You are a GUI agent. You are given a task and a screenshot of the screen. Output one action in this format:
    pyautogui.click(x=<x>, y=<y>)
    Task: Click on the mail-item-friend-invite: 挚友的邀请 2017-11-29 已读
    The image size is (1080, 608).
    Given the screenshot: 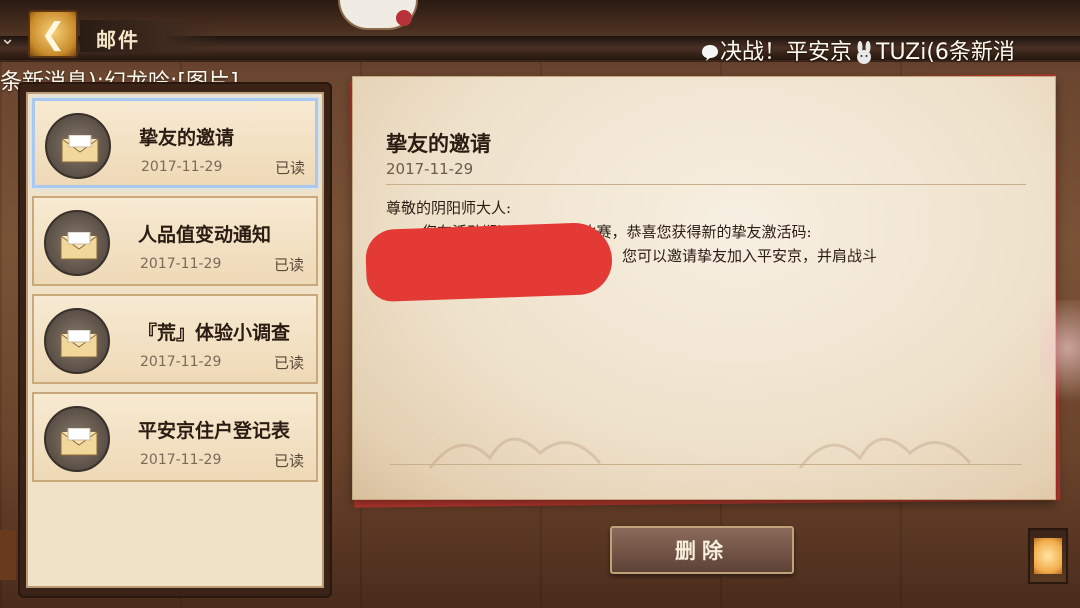 What is the action you would take?
    pyautogui.click(x=175, y=143)
    